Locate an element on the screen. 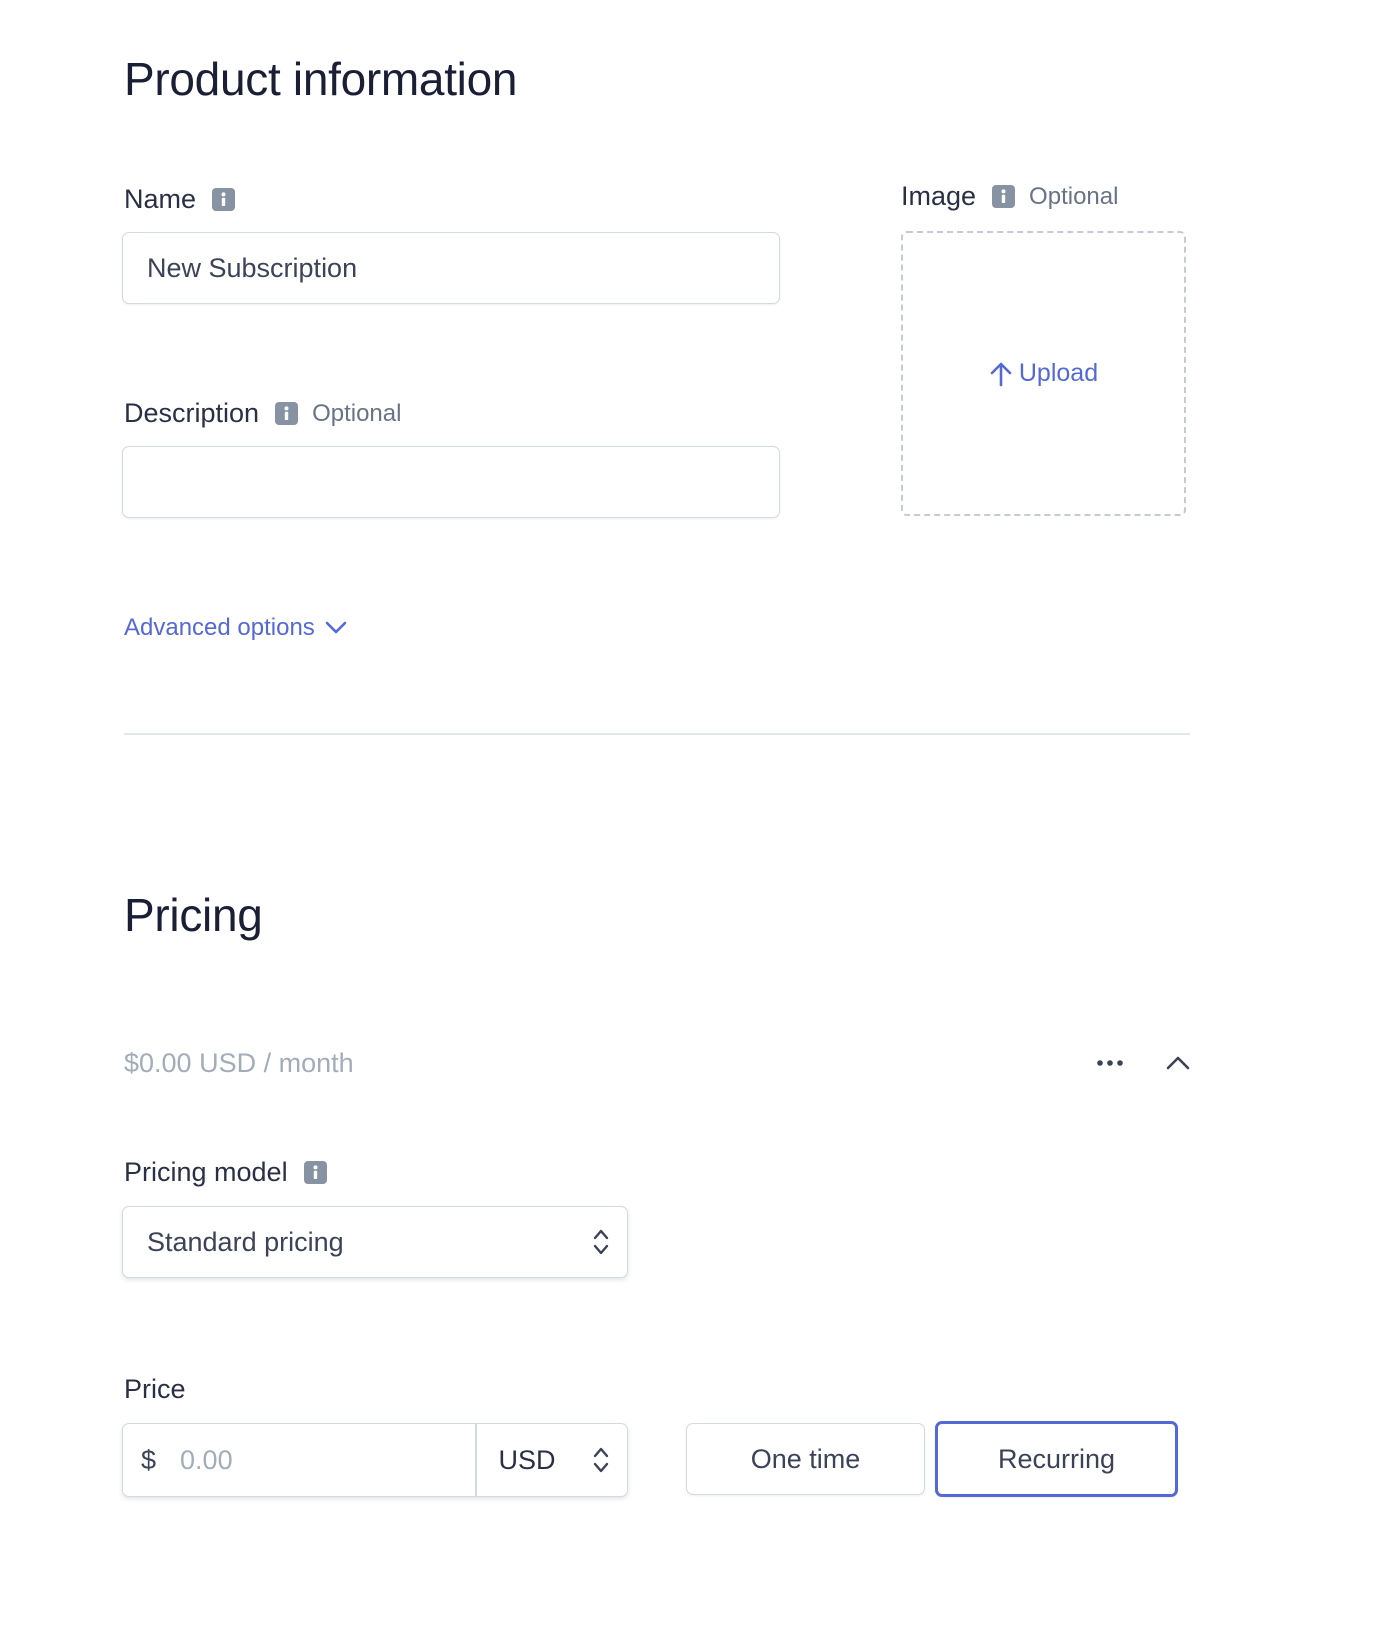 This screenshot has height=1648, width=1390. image-label-row: Image Optional is located at coordinates (1009, 196).